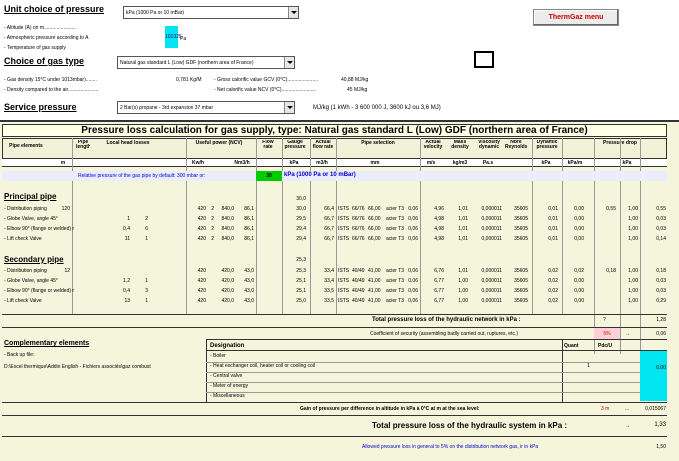 The width and height of the screenshot is (679, 461). What do you see at coordinates (320, 175) in the screenshot?
I see `relative-pressure-unit: kPa (1000 Pa or 10 mBar)` at bounding box center [320, 175].